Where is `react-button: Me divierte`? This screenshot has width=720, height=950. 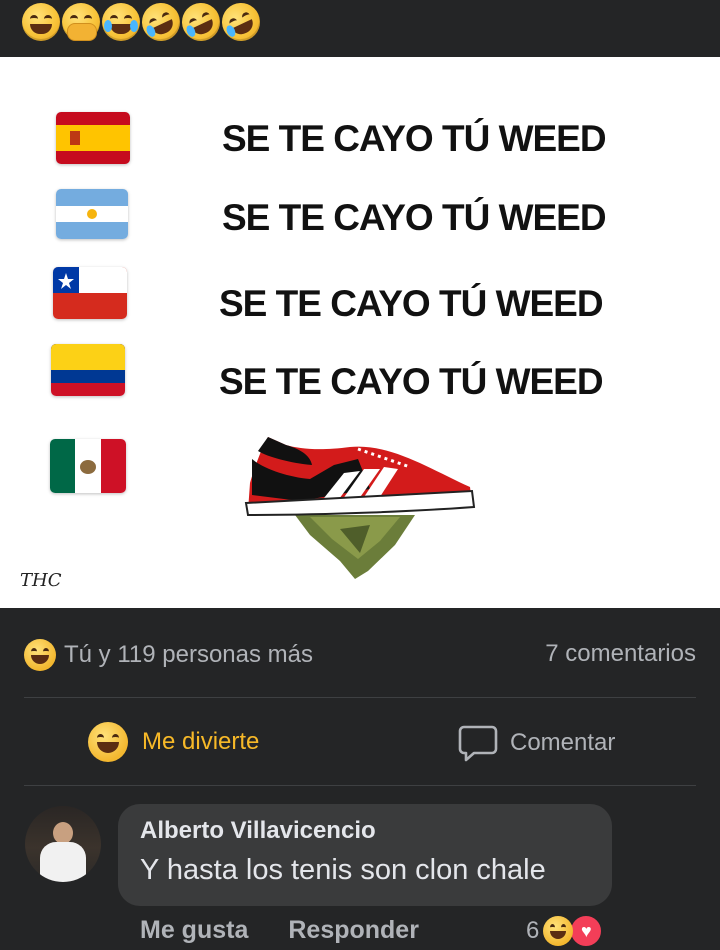
react-button: Me divierte is located at coordinates (173, 742).